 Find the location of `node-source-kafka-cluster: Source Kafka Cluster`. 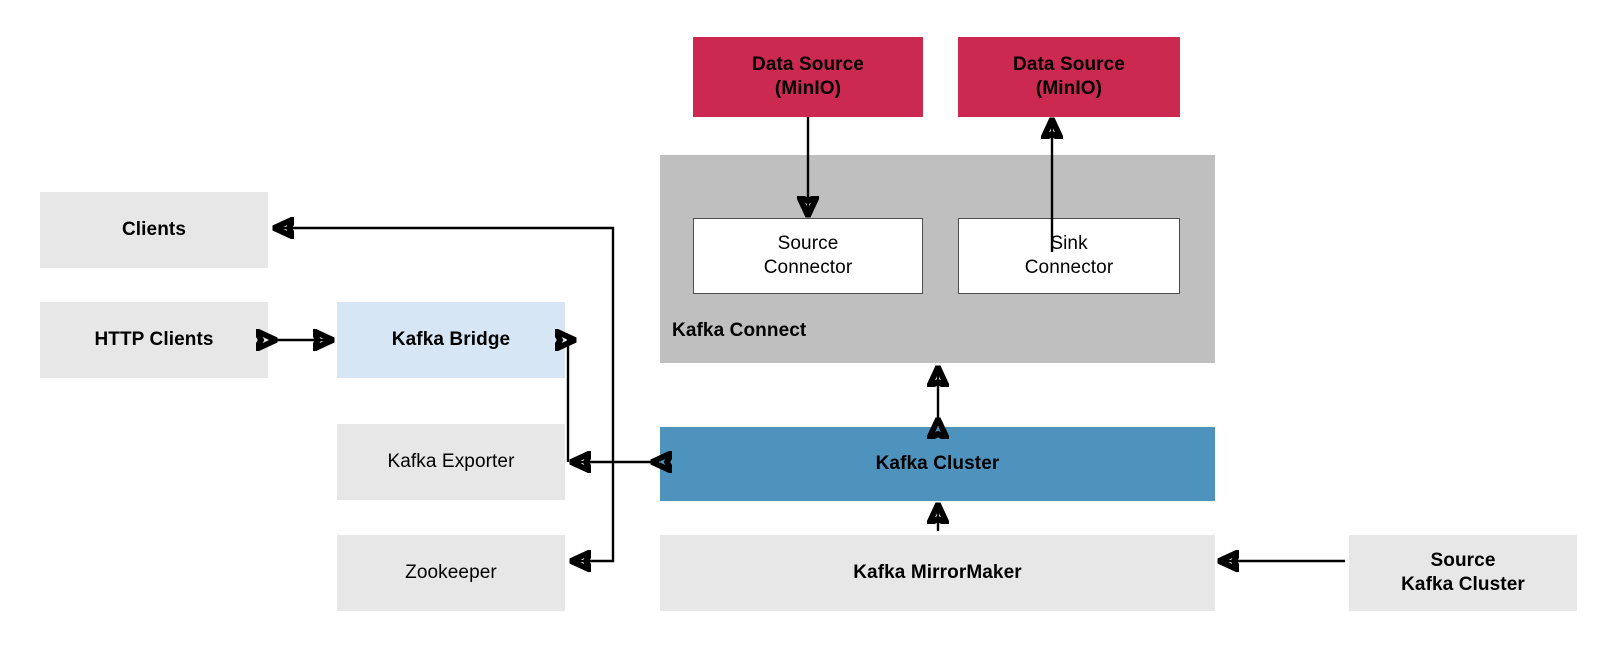

node-source-kafka-cluster: Source Kafka Cluster is located at coordinates (1463, 573).